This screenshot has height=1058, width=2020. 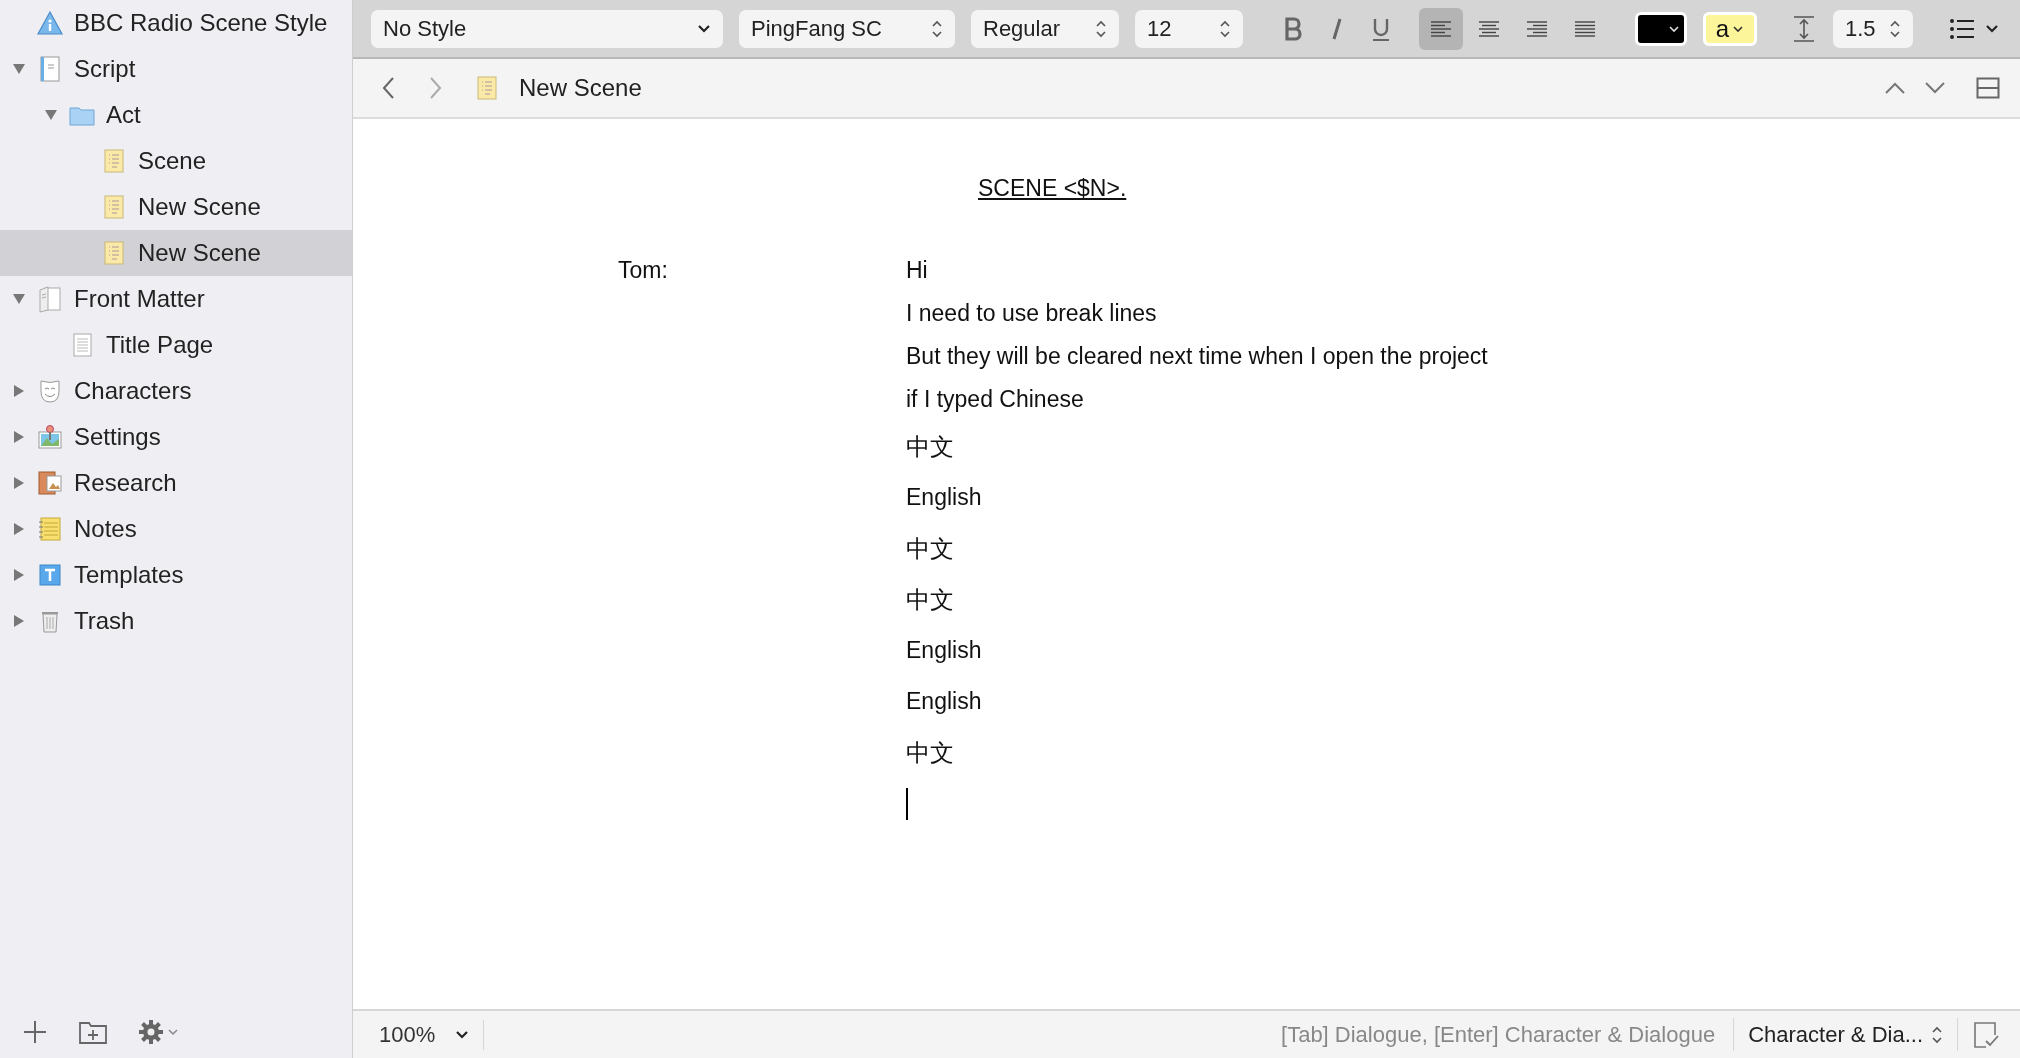 I want to click on binder-label: Act, so click(x=123, y=115).